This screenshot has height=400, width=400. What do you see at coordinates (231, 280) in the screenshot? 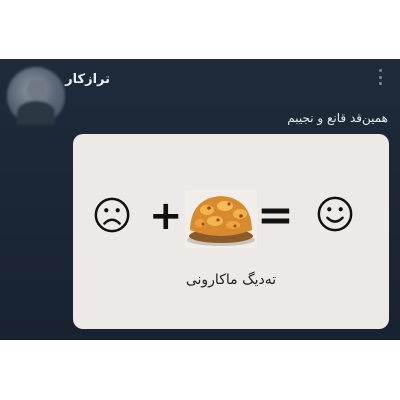
I see `food-caption: تەدیگ ماکارونی` at bounding box center [231, 280].